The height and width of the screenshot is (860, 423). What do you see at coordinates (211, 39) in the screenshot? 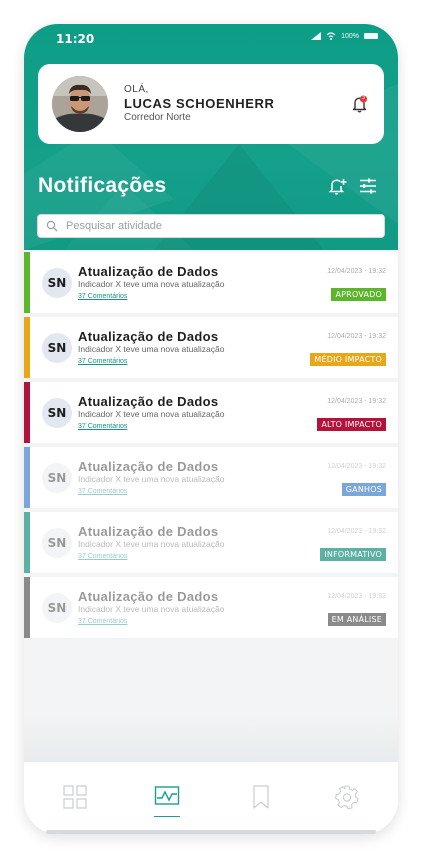
I see `status-bar: 11:20 100%` at bounding box center [211, 39].